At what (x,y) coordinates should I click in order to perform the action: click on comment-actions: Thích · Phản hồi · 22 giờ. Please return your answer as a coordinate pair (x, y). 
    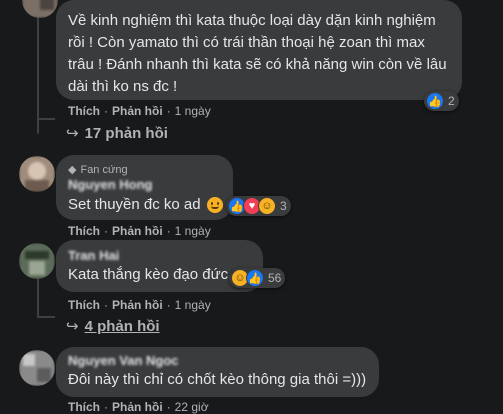
    Looking at the image, I should click on (138, 407).